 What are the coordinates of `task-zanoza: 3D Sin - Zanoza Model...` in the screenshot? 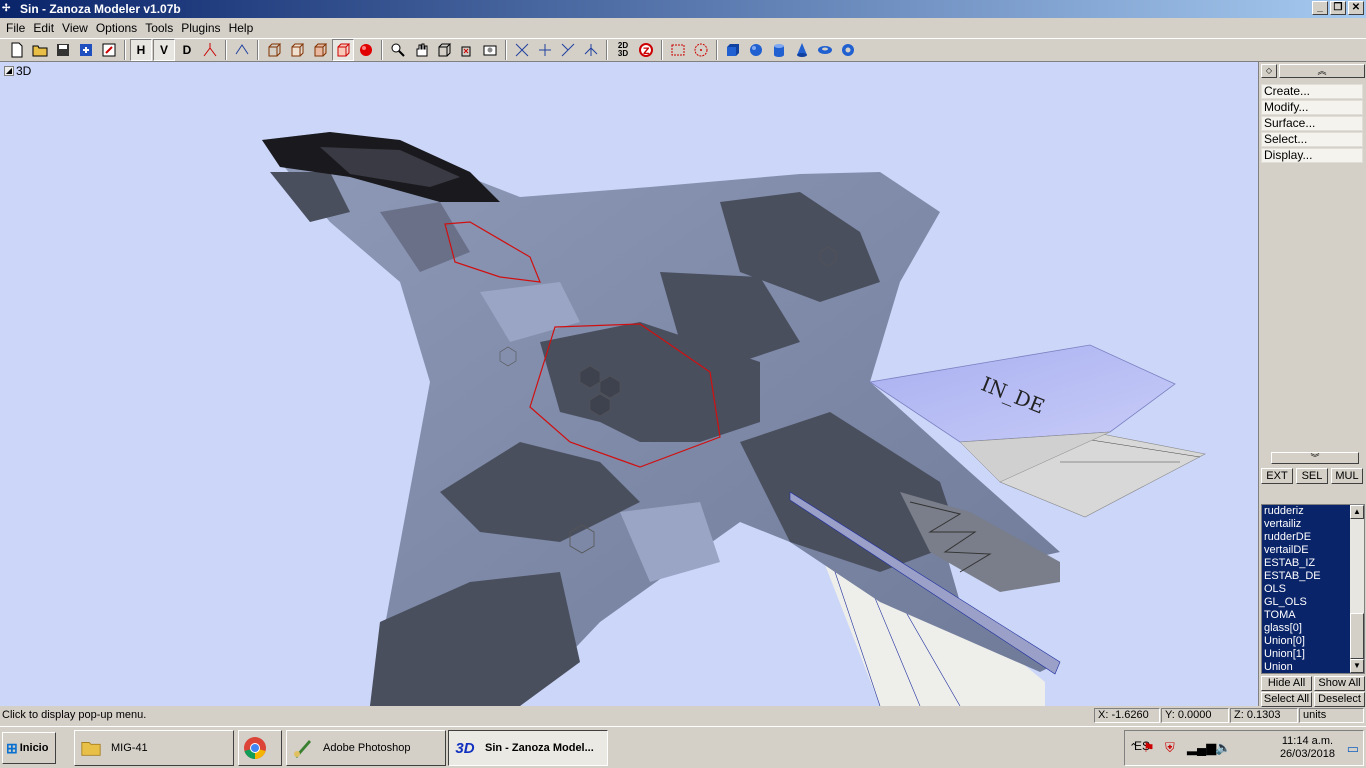 It's located at (528, 748).